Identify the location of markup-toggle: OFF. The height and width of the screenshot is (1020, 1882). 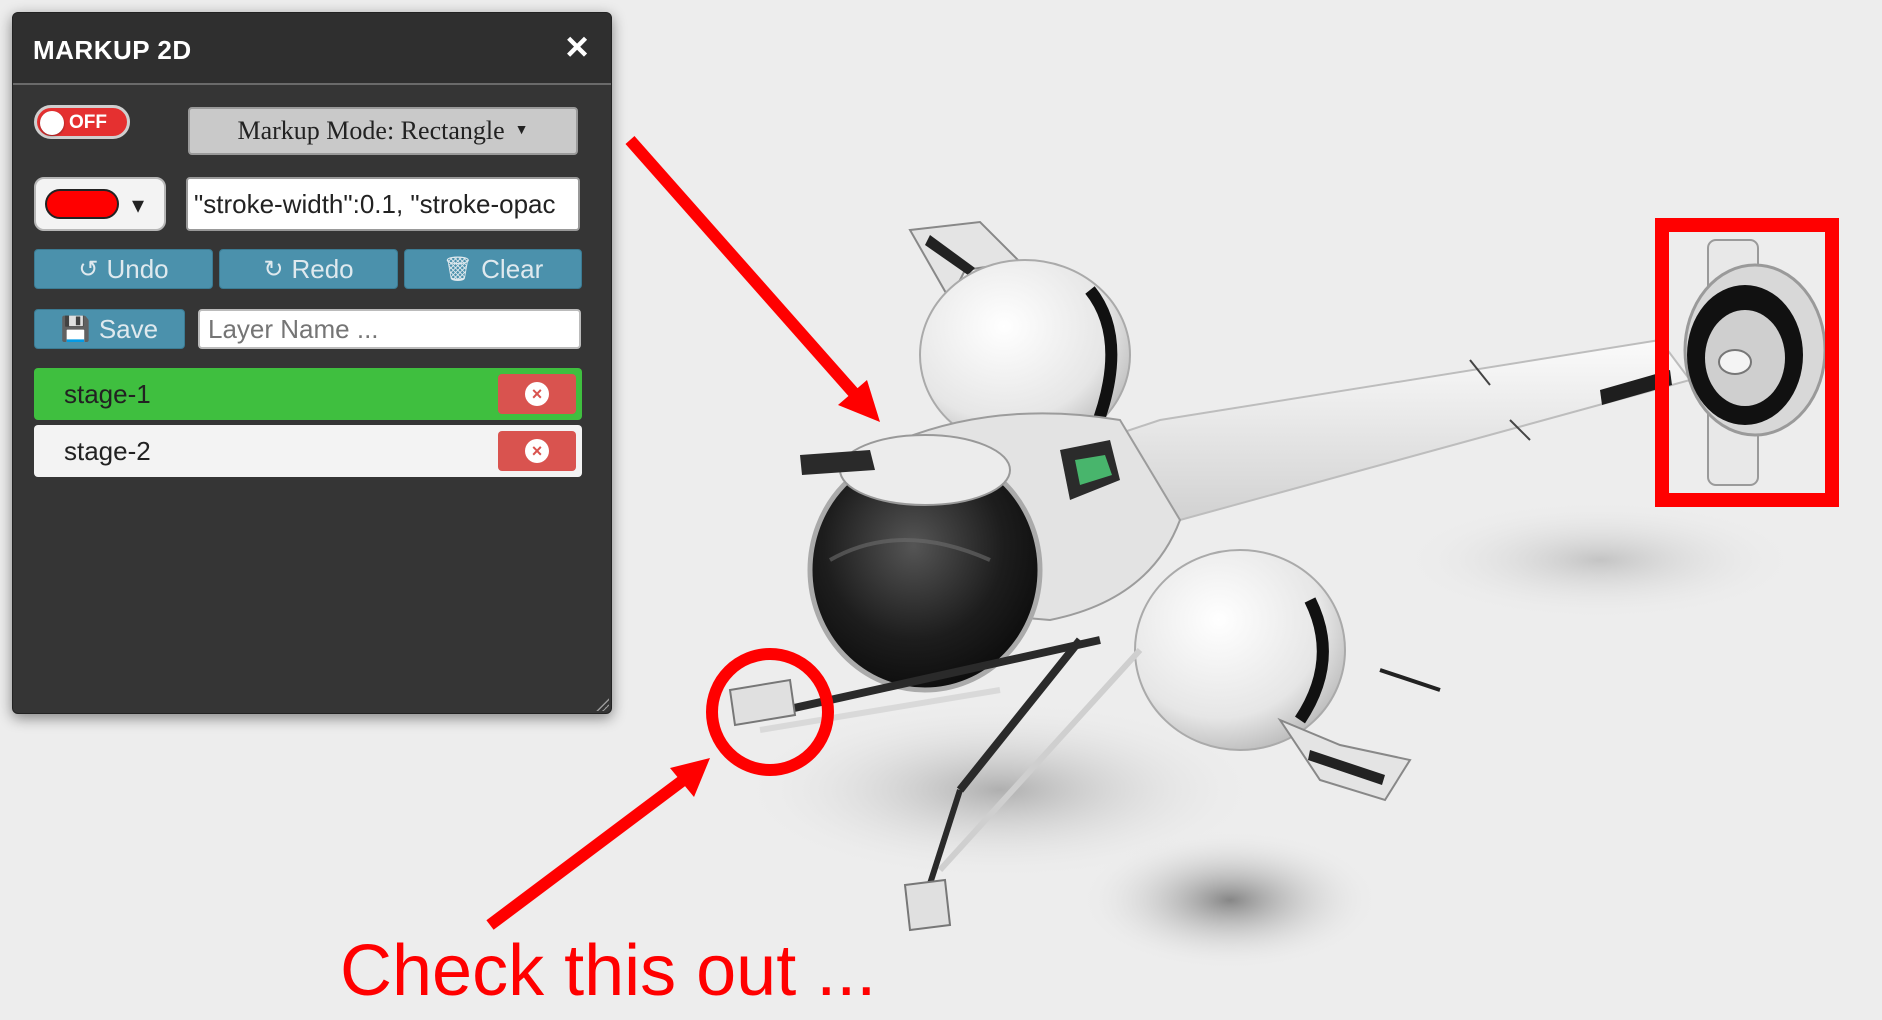
(82, 122).